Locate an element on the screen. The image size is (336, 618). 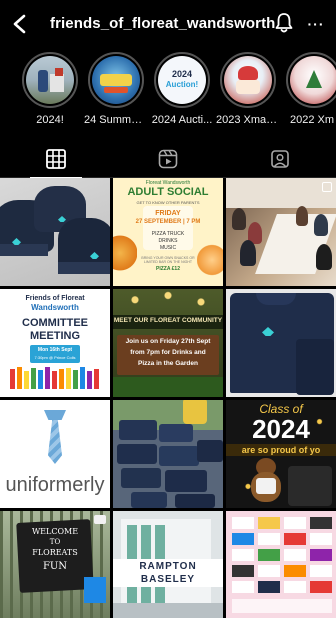
profile-tabs is located at coordinates (168, 159).